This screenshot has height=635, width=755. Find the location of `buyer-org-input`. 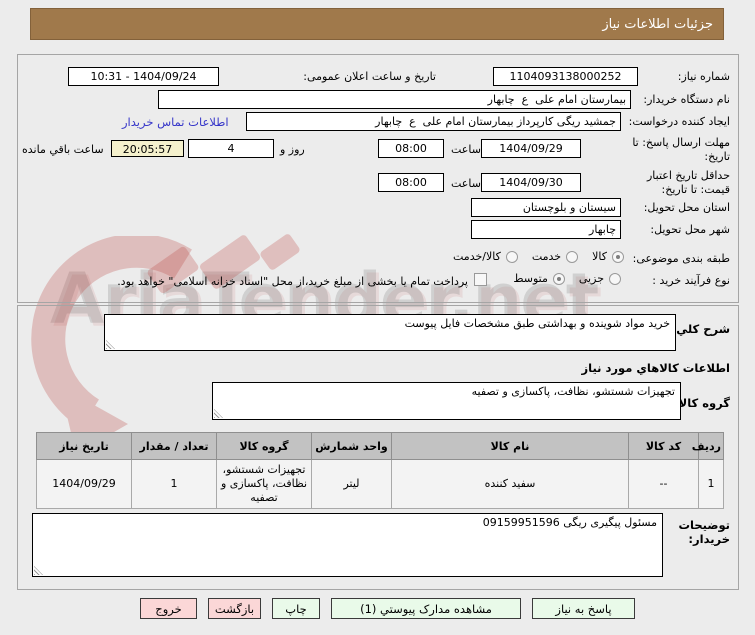

buyer-org-input is located at coordinates (394, 99).